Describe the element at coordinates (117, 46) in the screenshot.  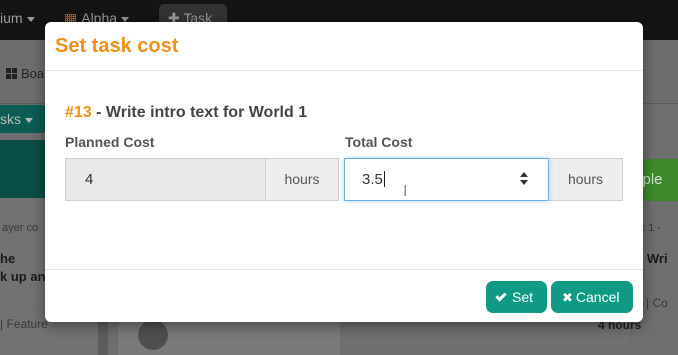
I see `dialog-title: Set task cost` at that location.